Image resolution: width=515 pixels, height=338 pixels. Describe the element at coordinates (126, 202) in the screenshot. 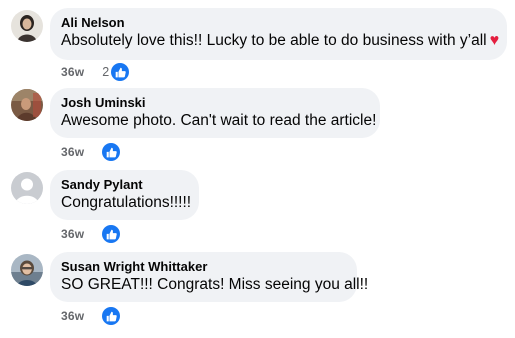

I see `comment-text: Congratulations!!!!!` at that location.